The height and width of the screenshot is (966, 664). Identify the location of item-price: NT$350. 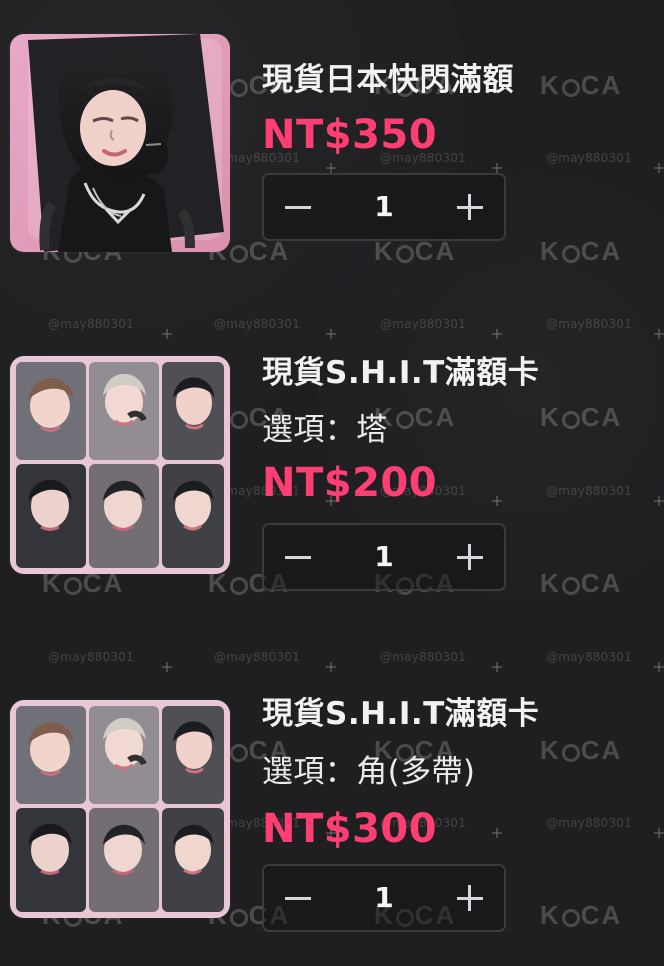
(350, 135).